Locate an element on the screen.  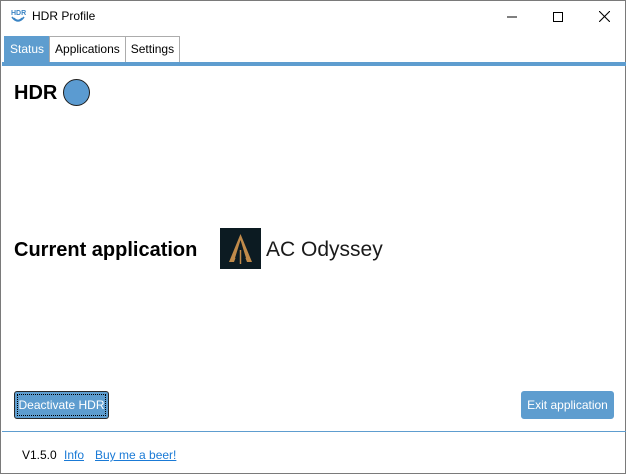
minimize-button is located at coordinates (512, 16).